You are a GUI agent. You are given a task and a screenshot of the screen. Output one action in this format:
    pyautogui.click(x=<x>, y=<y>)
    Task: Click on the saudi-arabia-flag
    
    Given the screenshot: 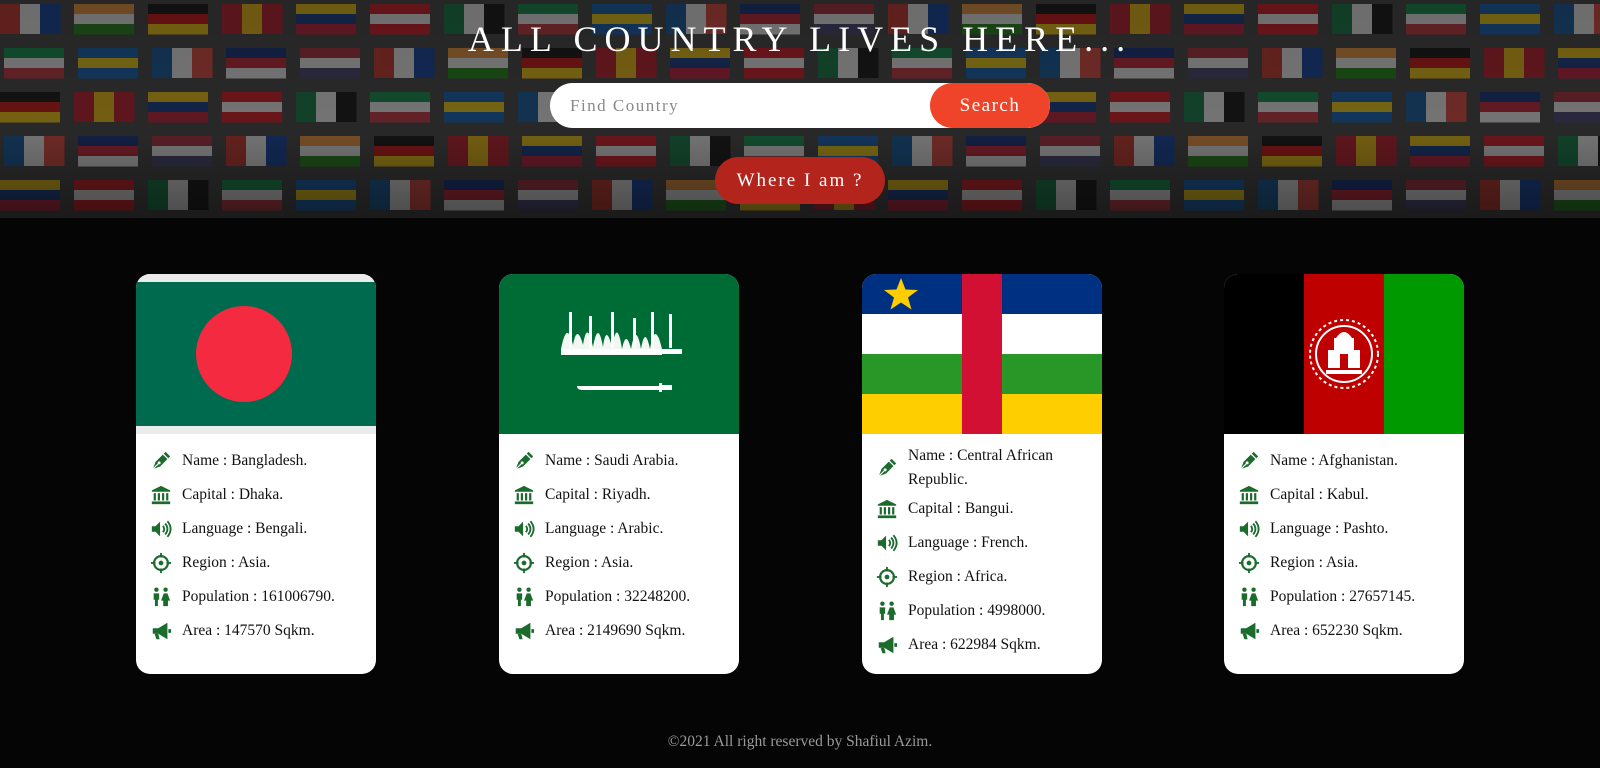 What is the action you would take?
    pyautogui.click(x=619, y=354)
    